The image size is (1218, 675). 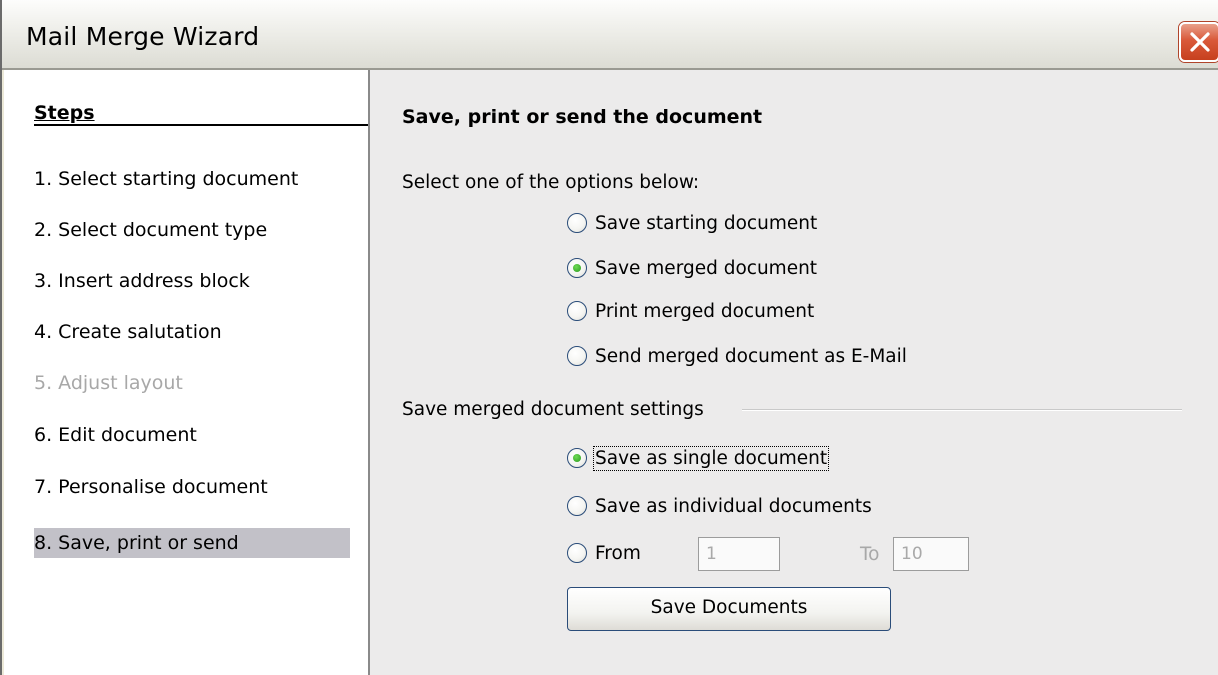 I want to click on title-bar: Mail Merge Wizard, so click(x=610, y=35).